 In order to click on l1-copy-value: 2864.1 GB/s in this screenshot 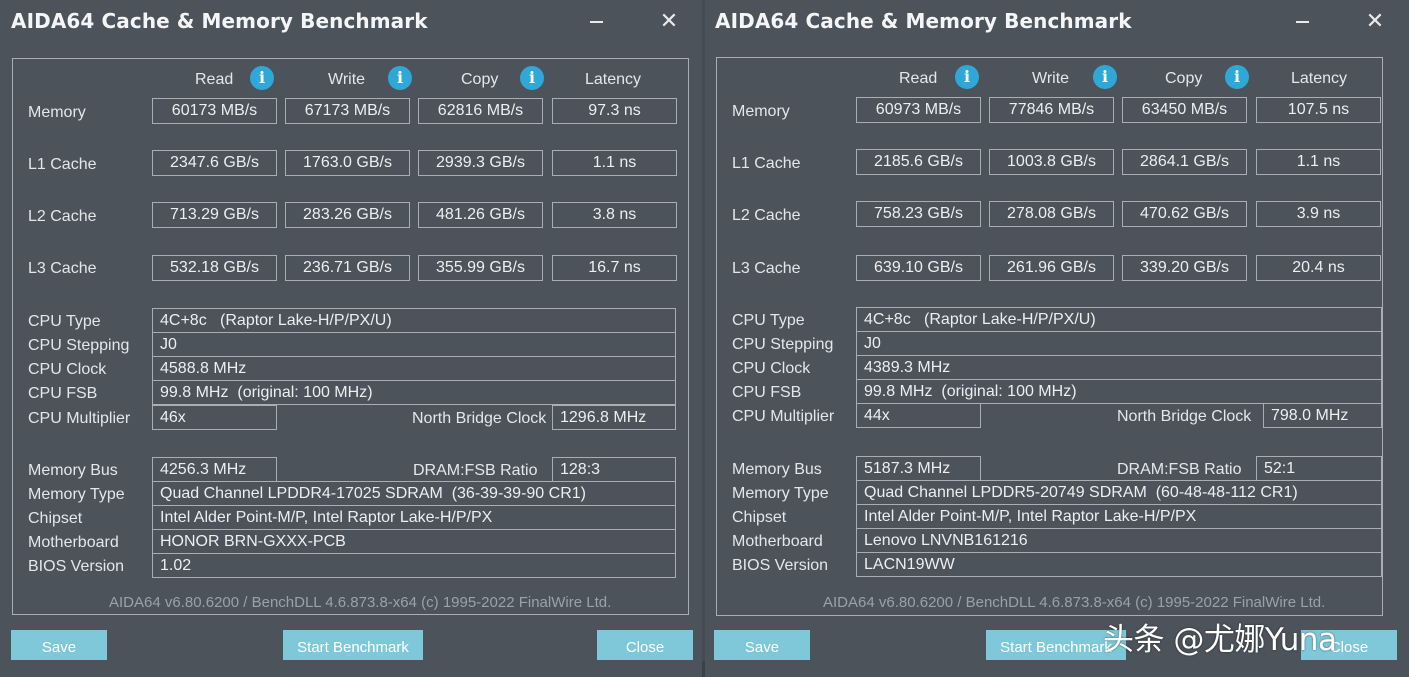, I will do `click(1184, 162)`.